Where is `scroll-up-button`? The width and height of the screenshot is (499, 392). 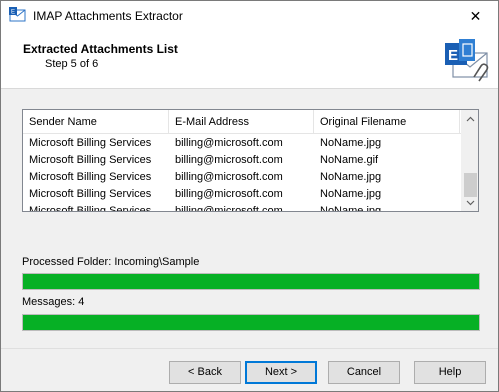
scroll-up-button is located at coordinates (470, 118).